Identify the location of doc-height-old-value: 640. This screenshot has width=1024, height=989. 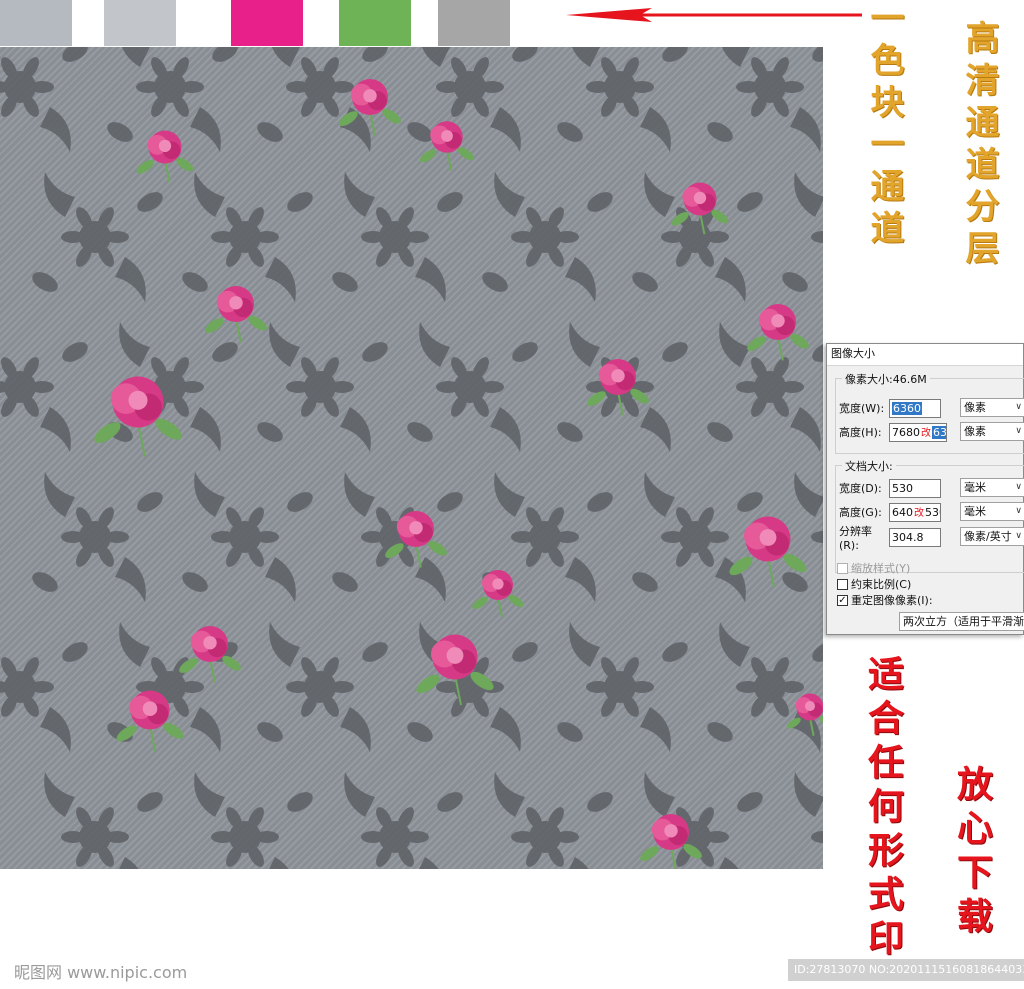
(902, 512).